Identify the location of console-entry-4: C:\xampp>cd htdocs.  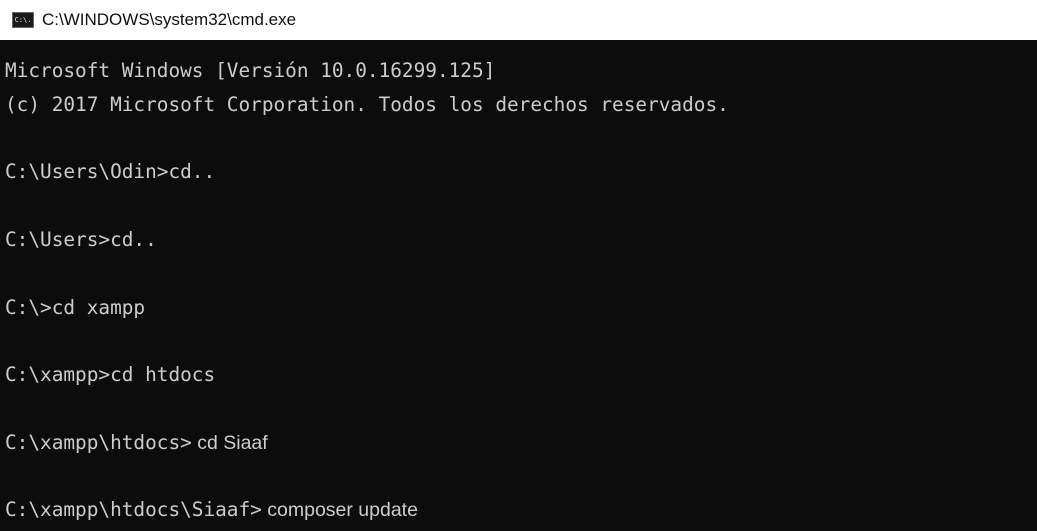
(521, 375).